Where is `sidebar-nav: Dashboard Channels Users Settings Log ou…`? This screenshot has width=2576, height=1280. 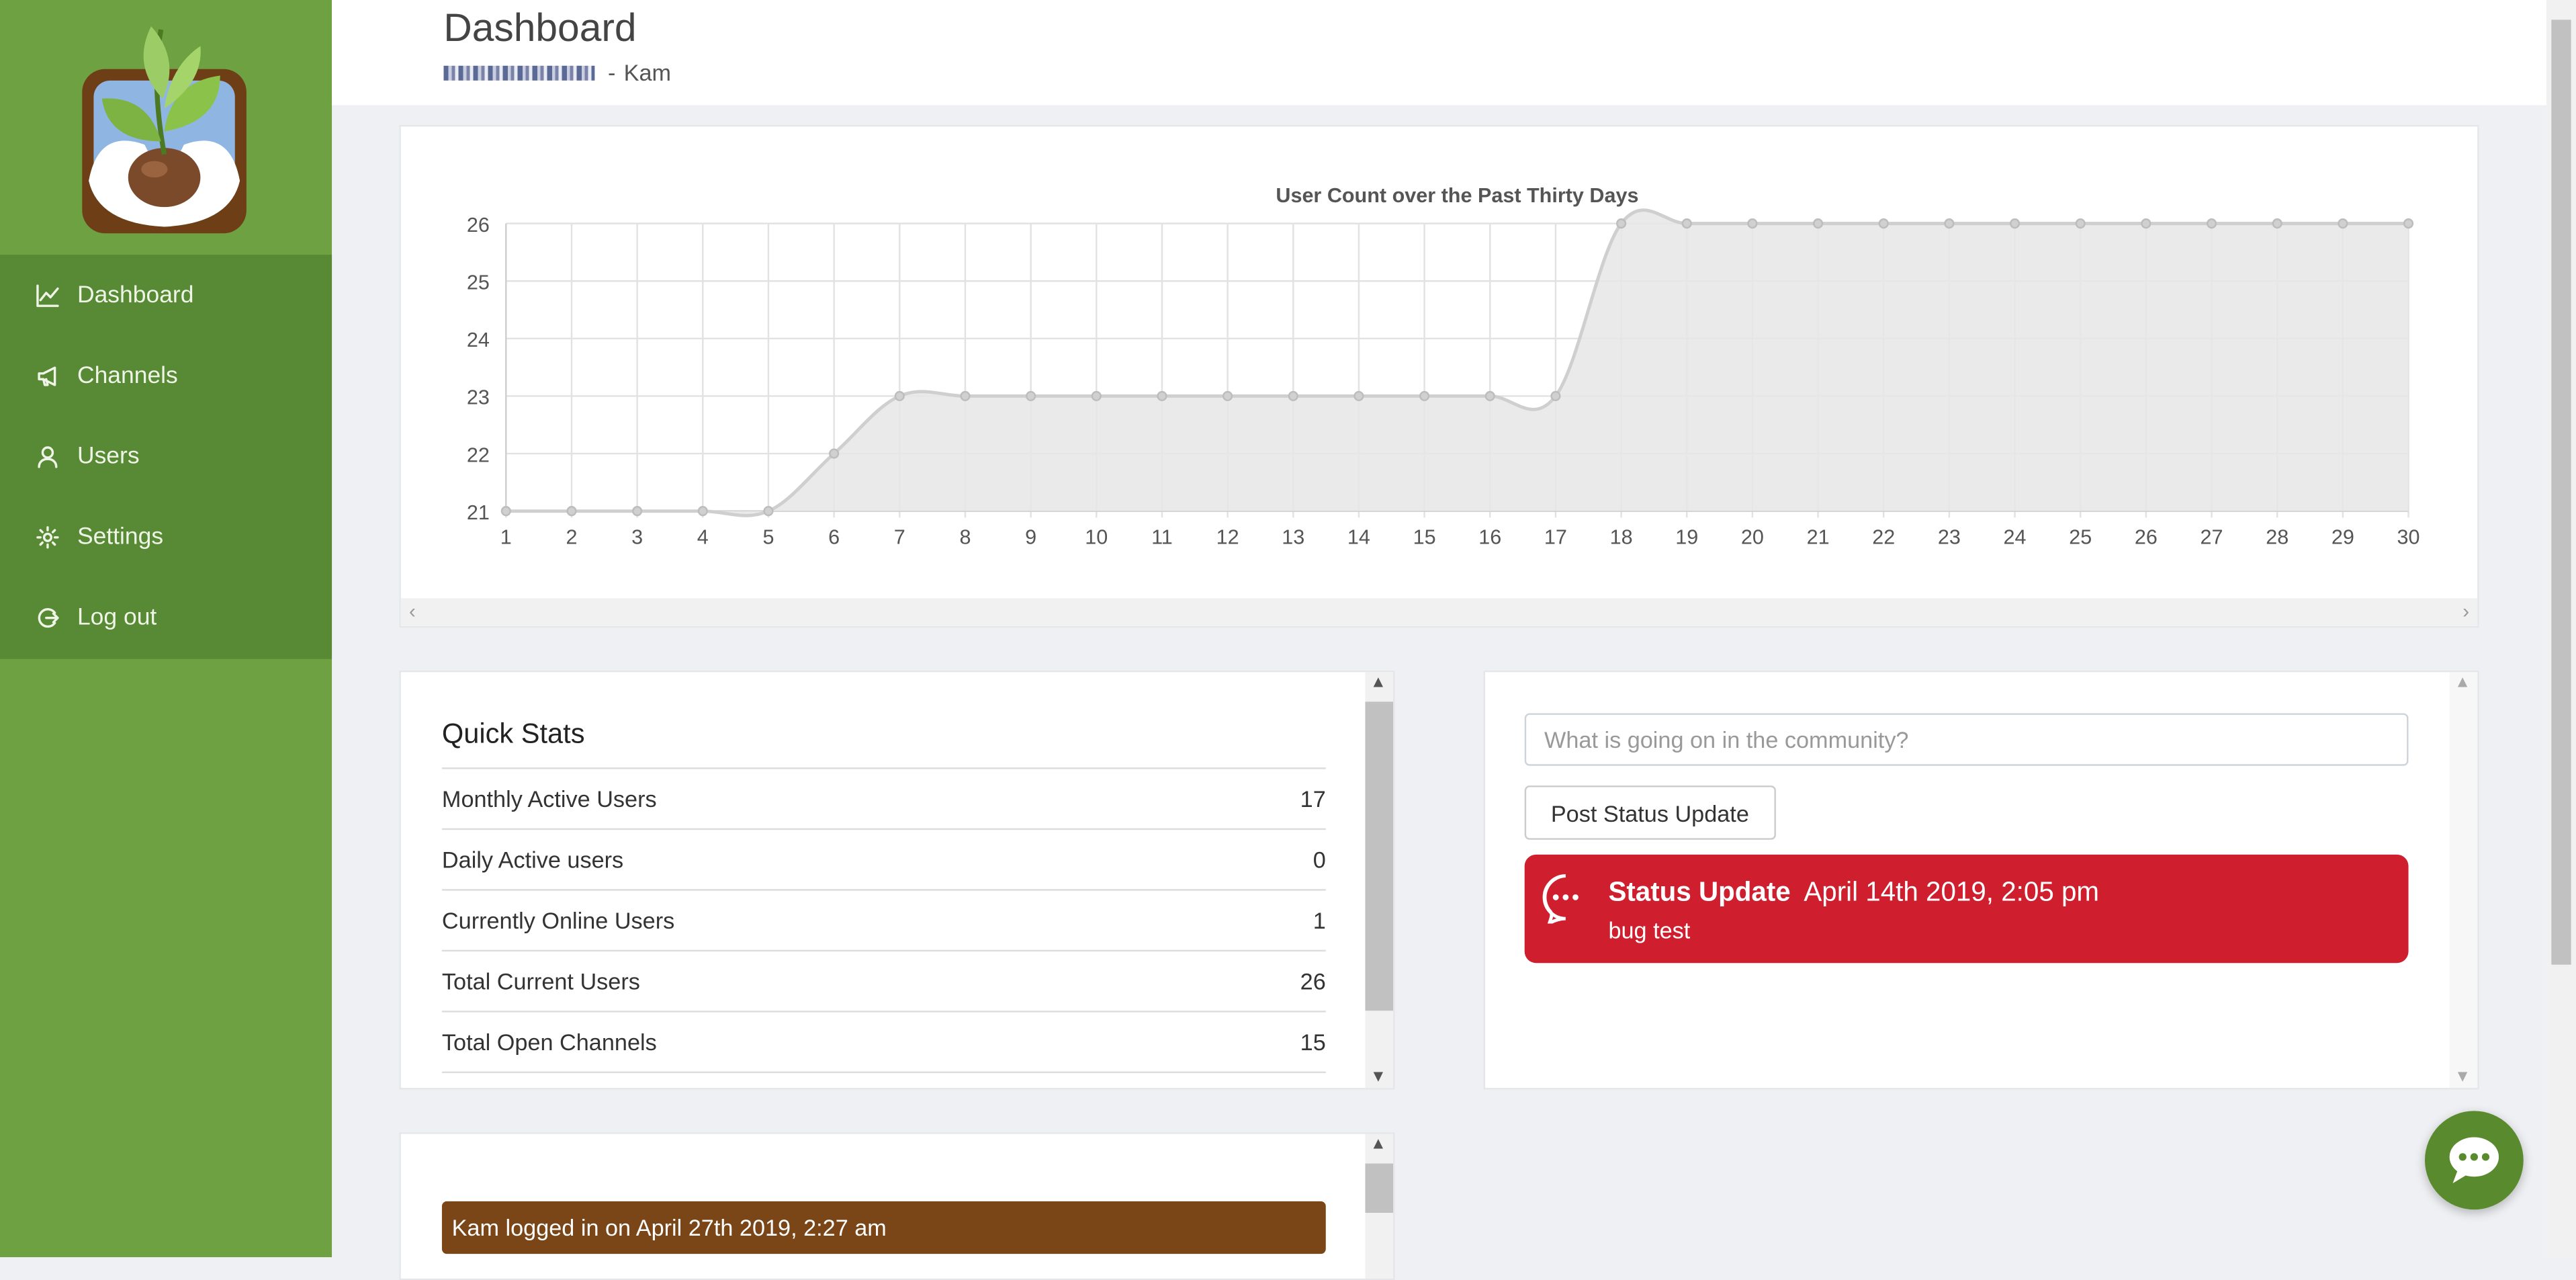
sidebar-nav: Dashboard Channels Users Settings Log ou… is located at coordinates (166, 457).